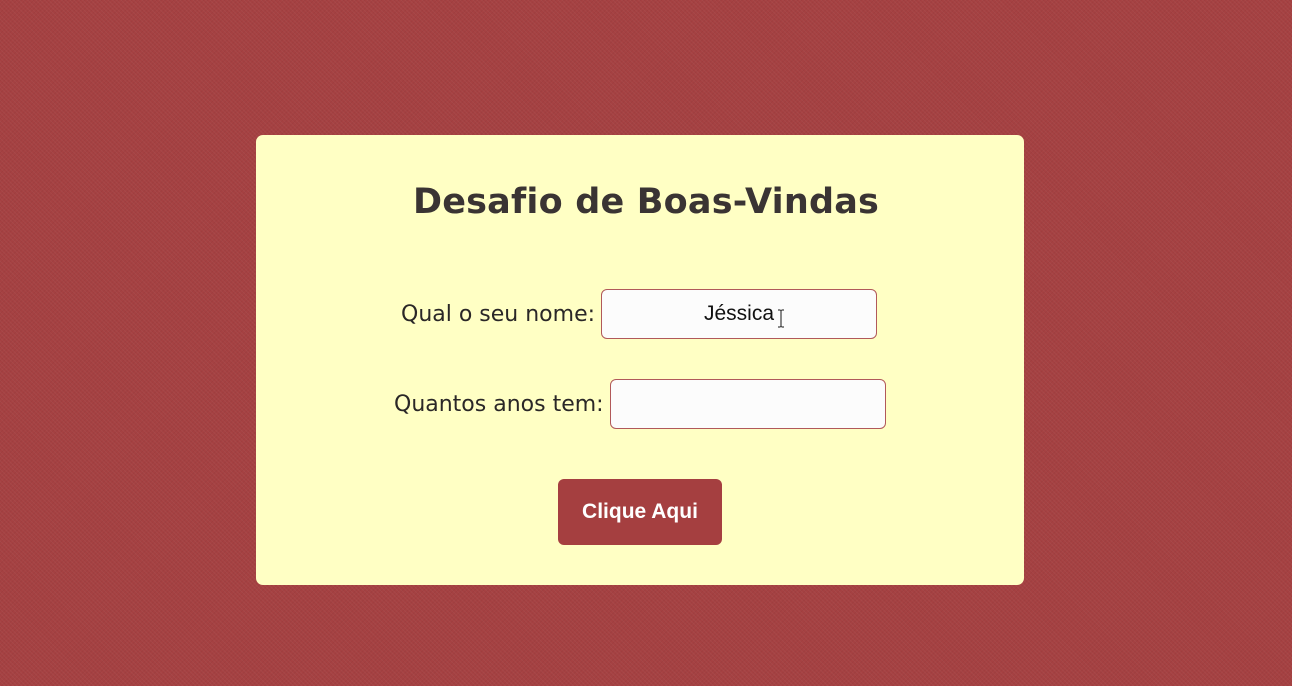 Image resolution: width=1292 pixels, height=686 pixels. I want to click on age-label: Quantos anos tem:, so click(499, 404).